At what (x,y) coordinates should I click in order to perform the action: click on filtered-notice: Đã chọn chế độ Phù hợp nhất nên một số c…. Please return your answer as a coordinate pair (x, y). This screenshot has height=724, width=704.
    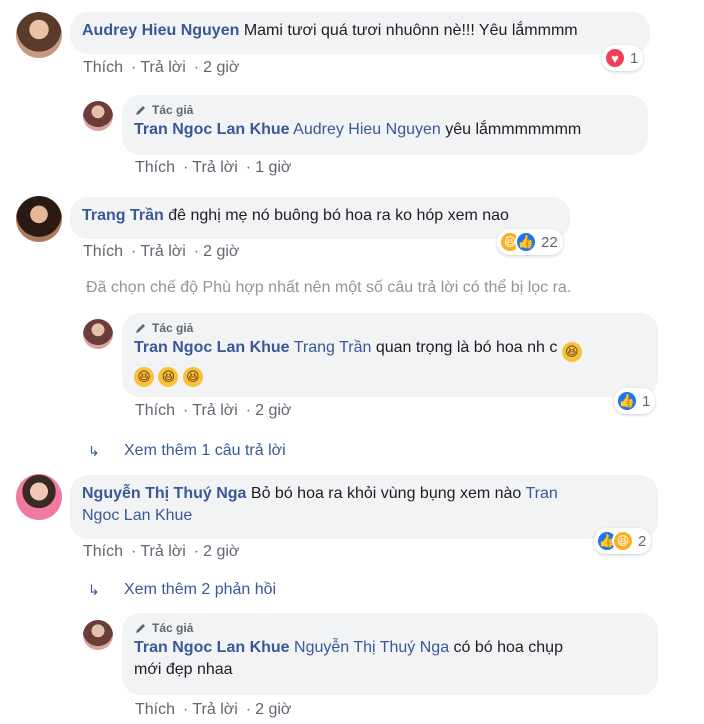
    Looking at the image, I should click on (329, 287).